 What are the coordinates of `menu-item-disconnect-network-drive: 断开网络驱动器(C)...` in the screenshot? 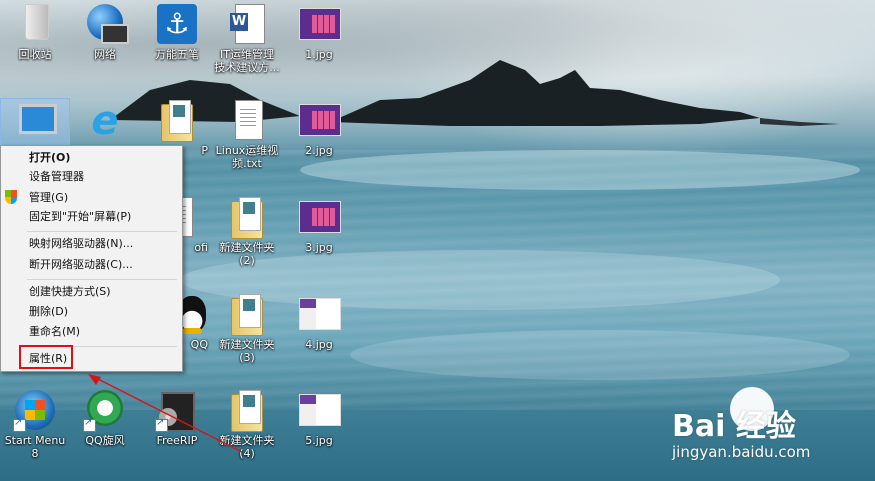 It's located at (81, 265).